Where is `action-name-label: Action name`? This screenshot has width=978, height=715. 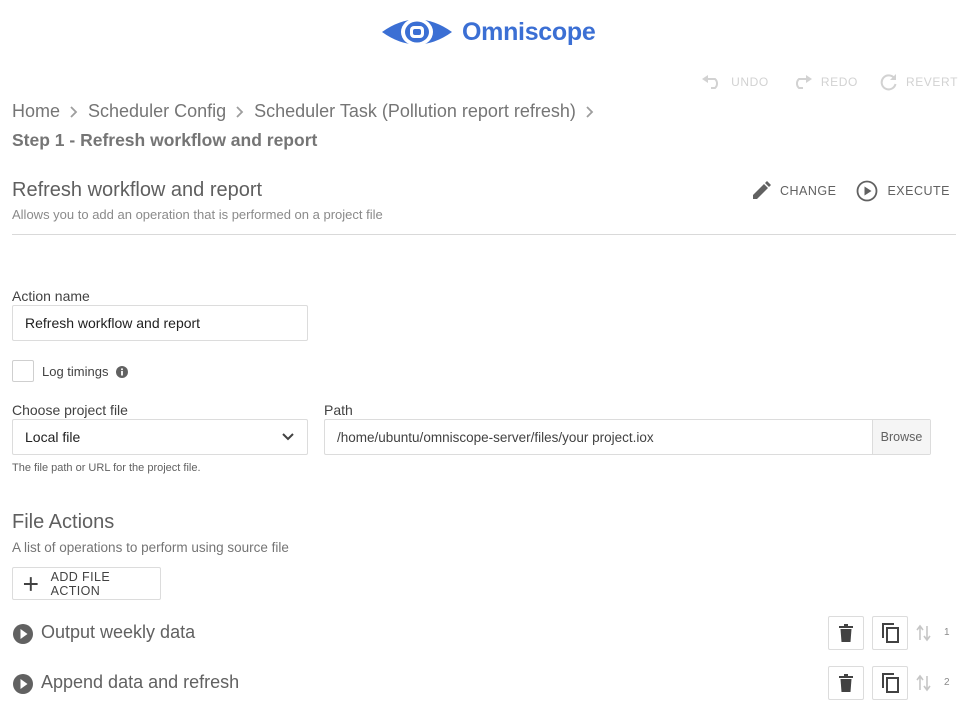
action-name-label: Action name is located at coordinates (51, 296).